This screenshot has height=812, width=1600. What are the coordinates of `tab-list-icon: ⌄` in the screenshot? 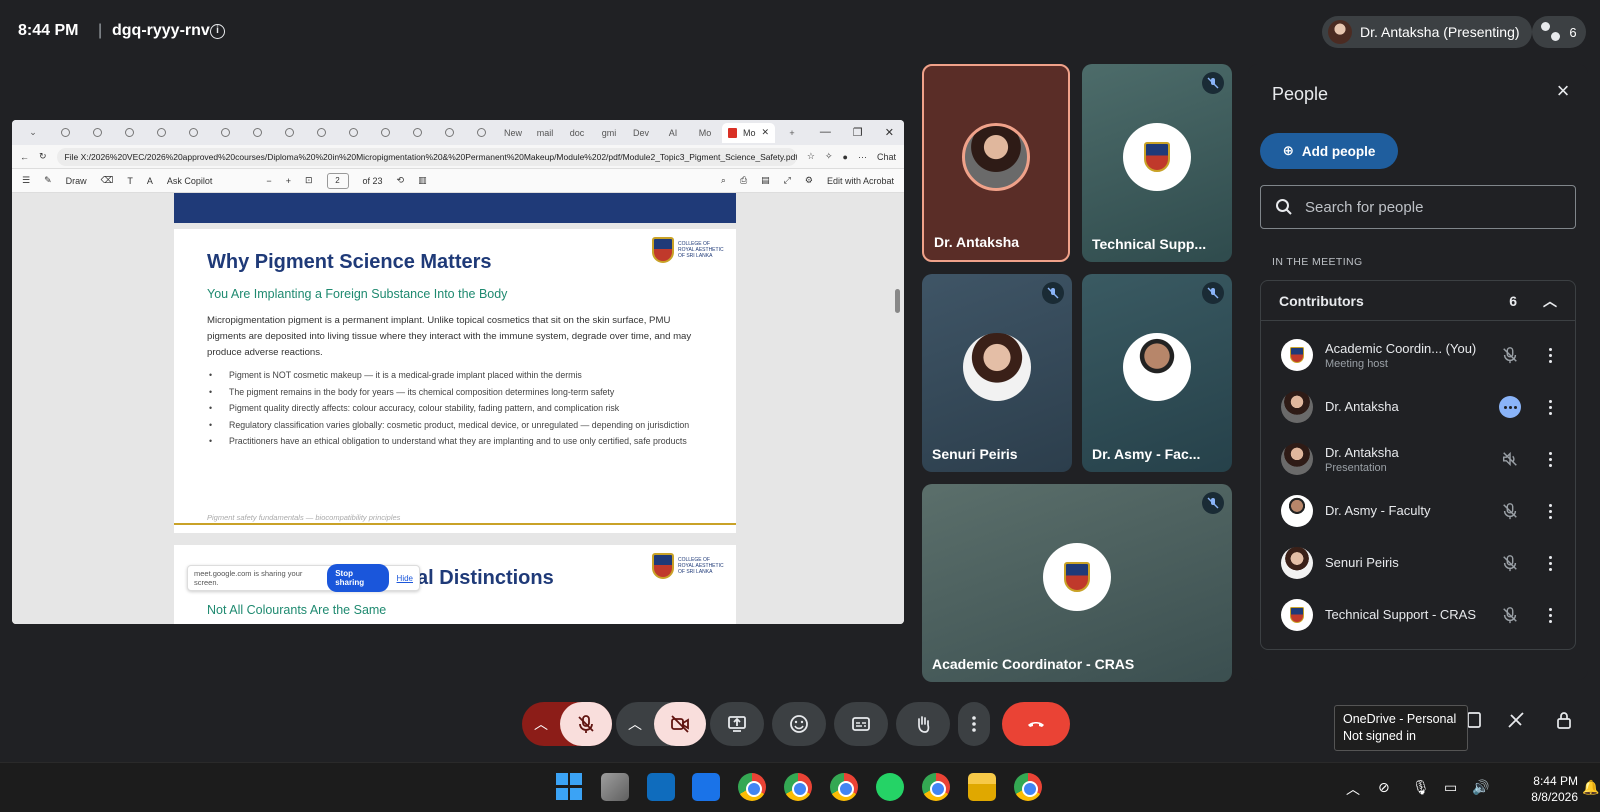 It's located at (33, 133).